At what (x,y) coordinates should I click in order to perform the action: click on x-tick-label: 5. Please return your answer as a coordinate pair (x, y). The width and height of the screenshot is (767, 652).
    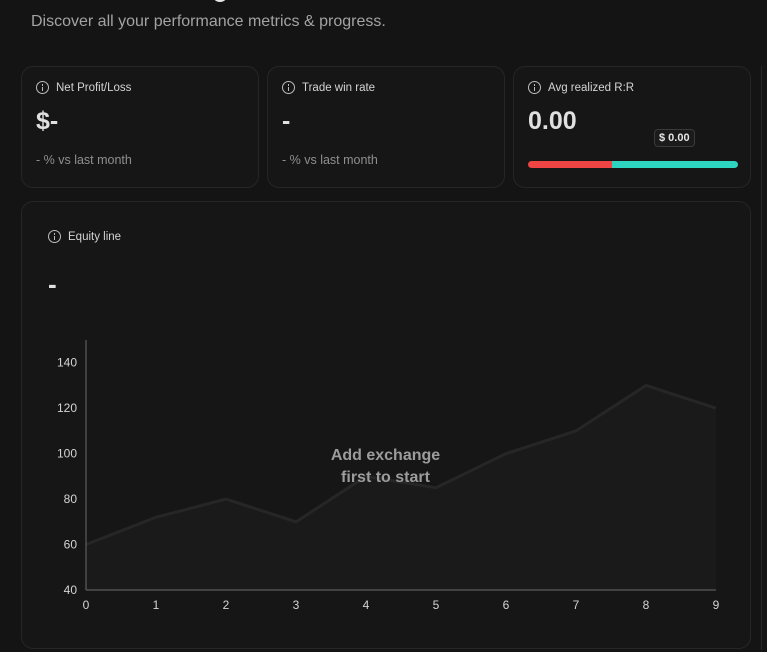
    Looking at the image, I should click on (436, 605).